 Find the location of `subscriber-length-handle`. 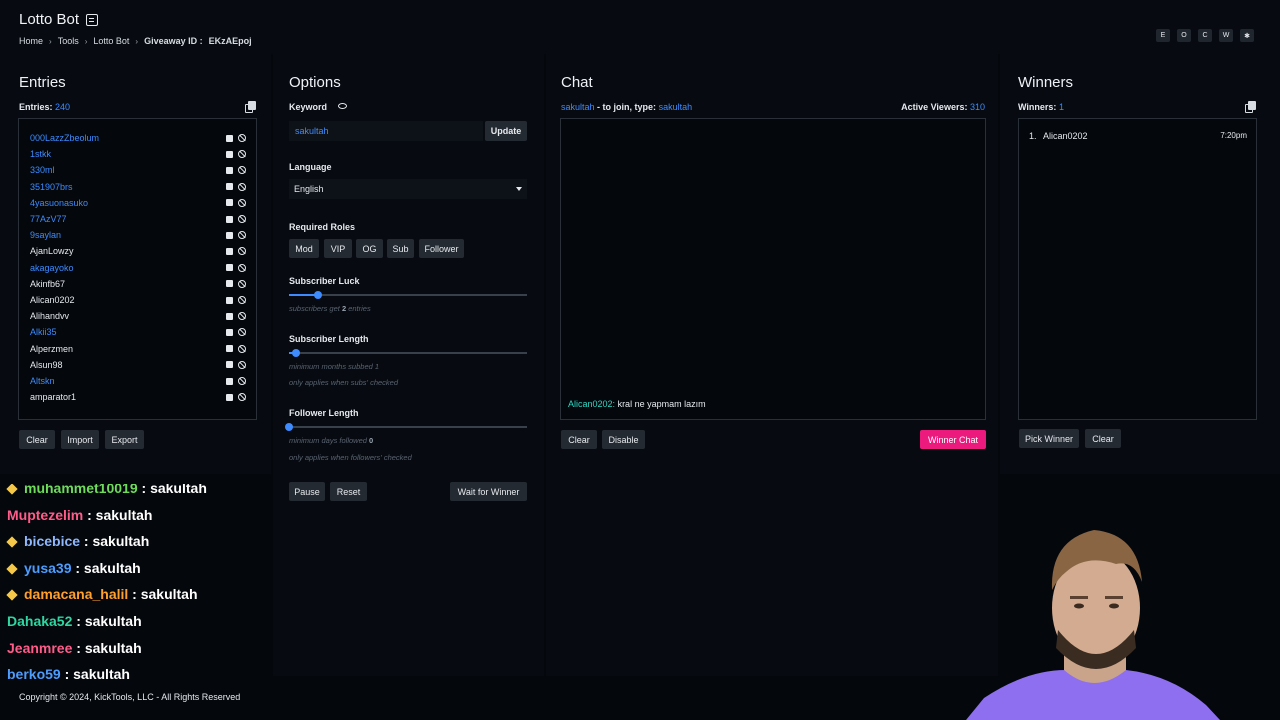

subscriber-length-handle is located at coordinates (296, 353).